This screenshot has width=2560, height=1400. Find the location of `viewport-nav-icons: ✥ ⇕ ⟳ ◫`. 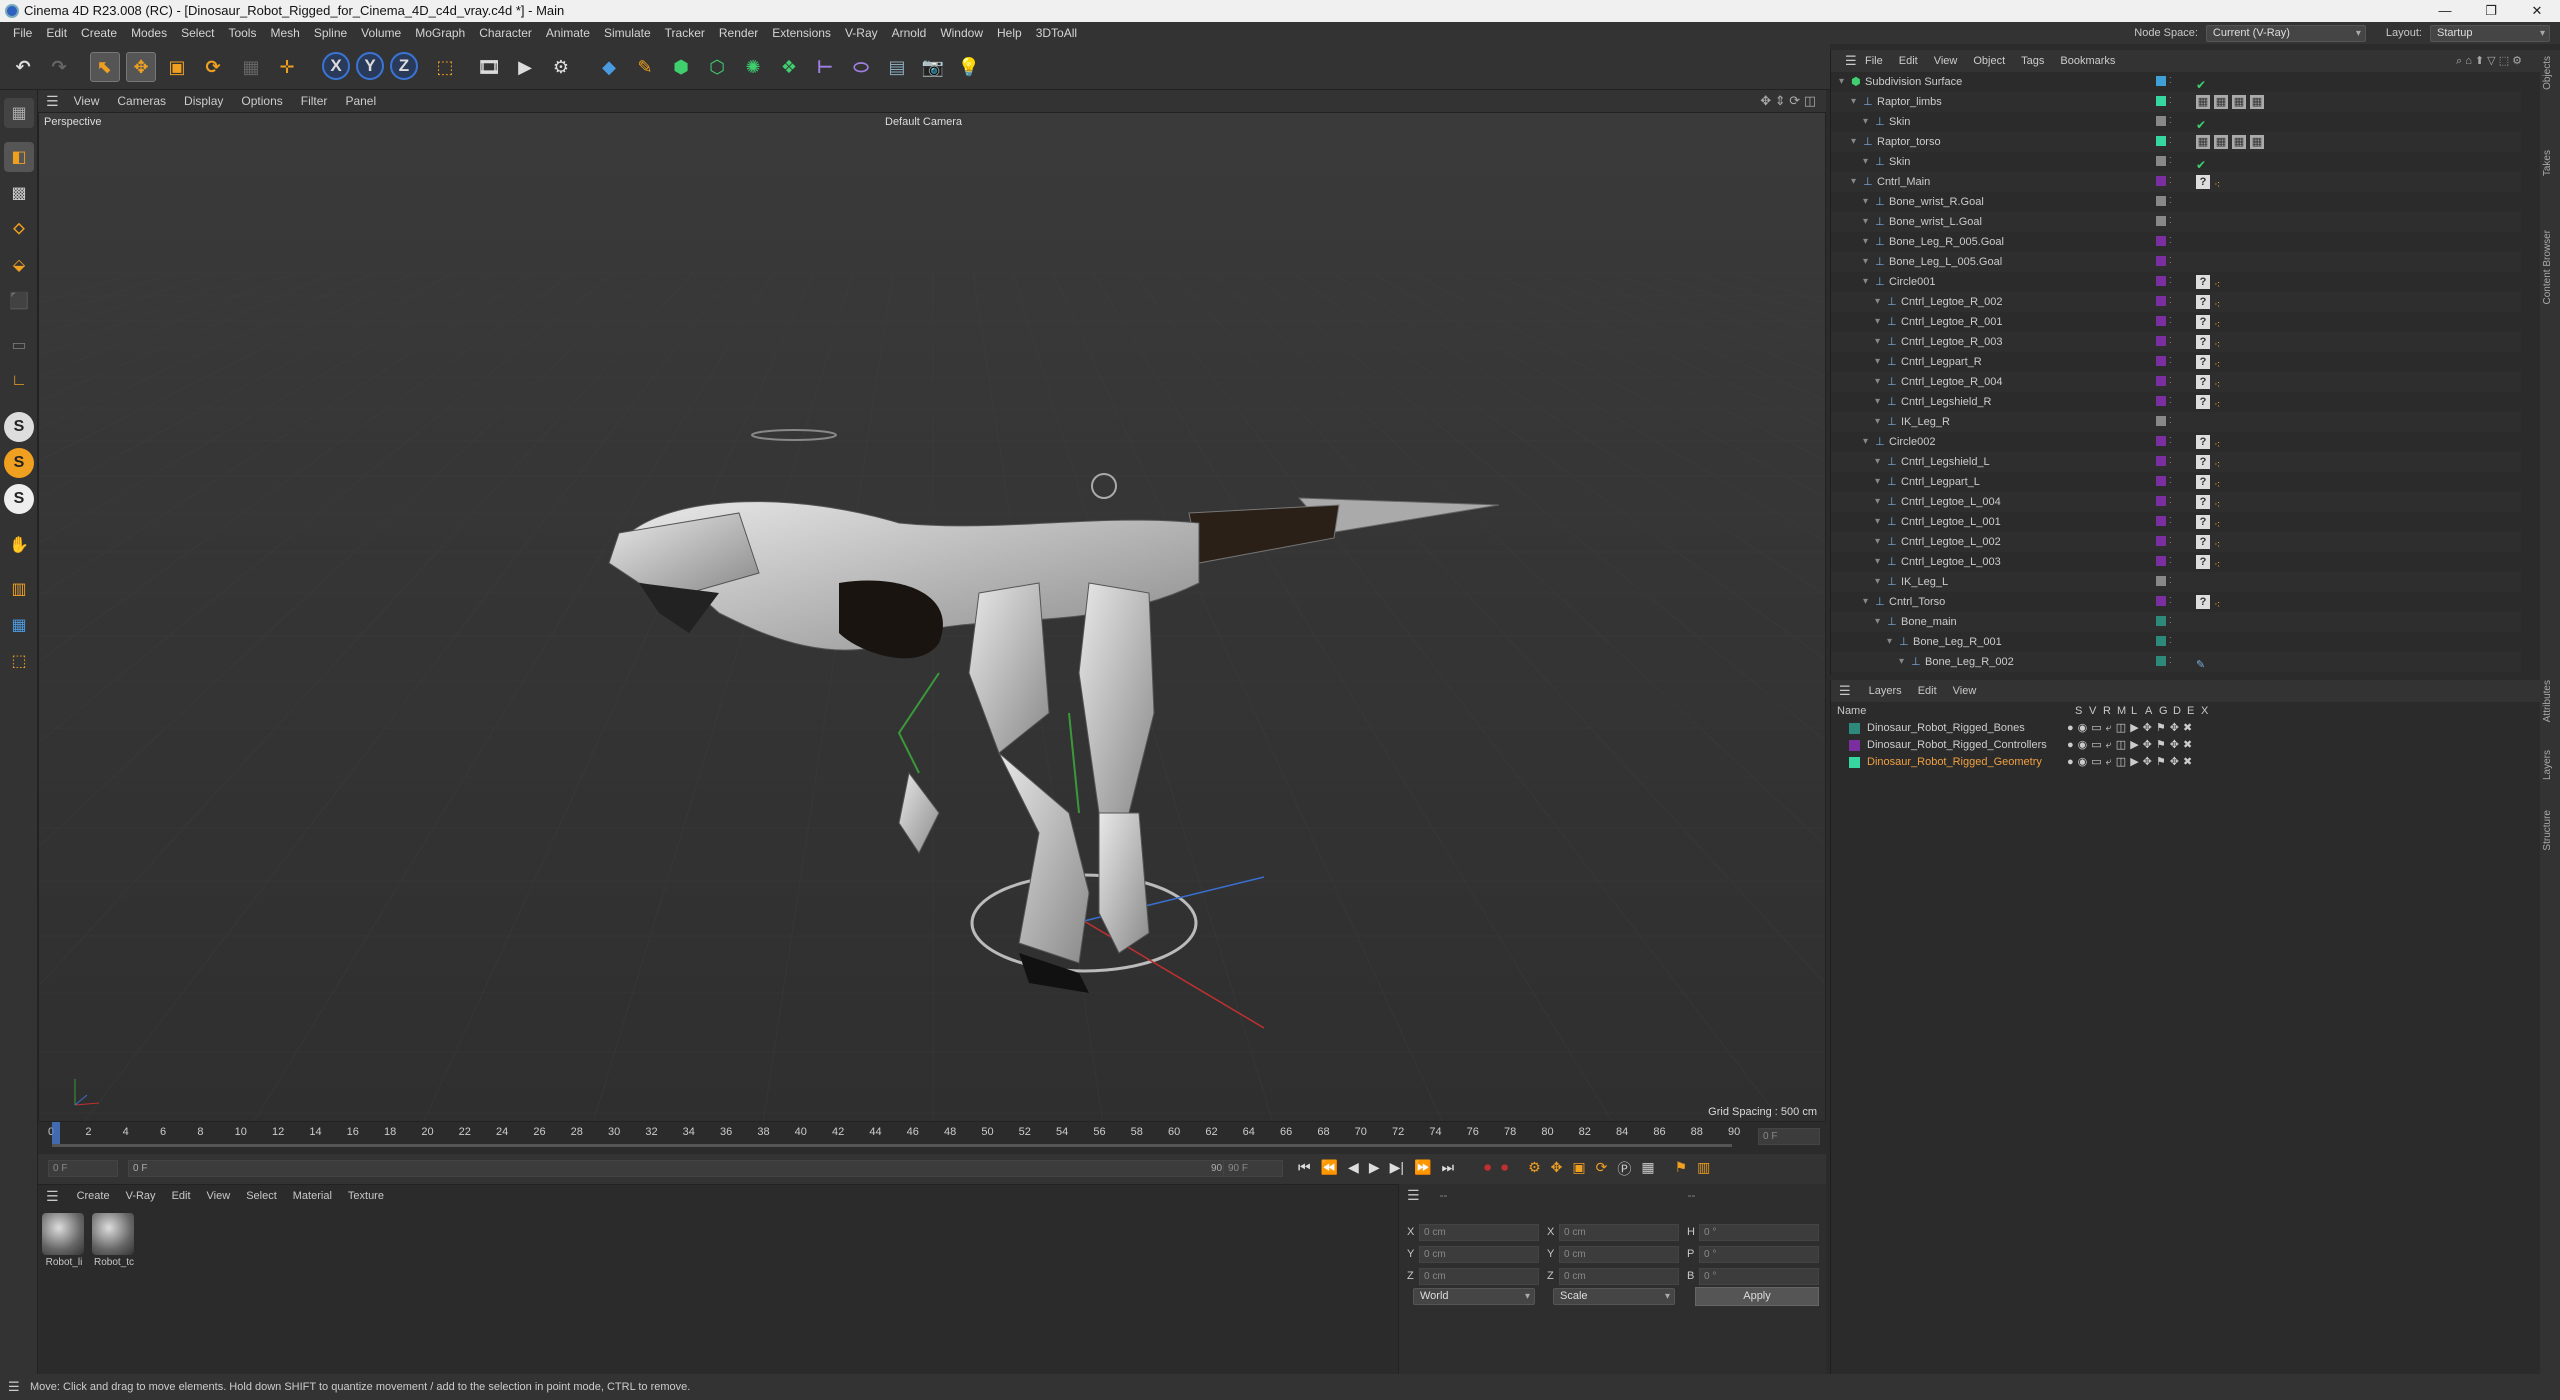

viewport-nav-icons: ✥ ⇕ ⟳ ◫ is located at coordinates (1788, 101).